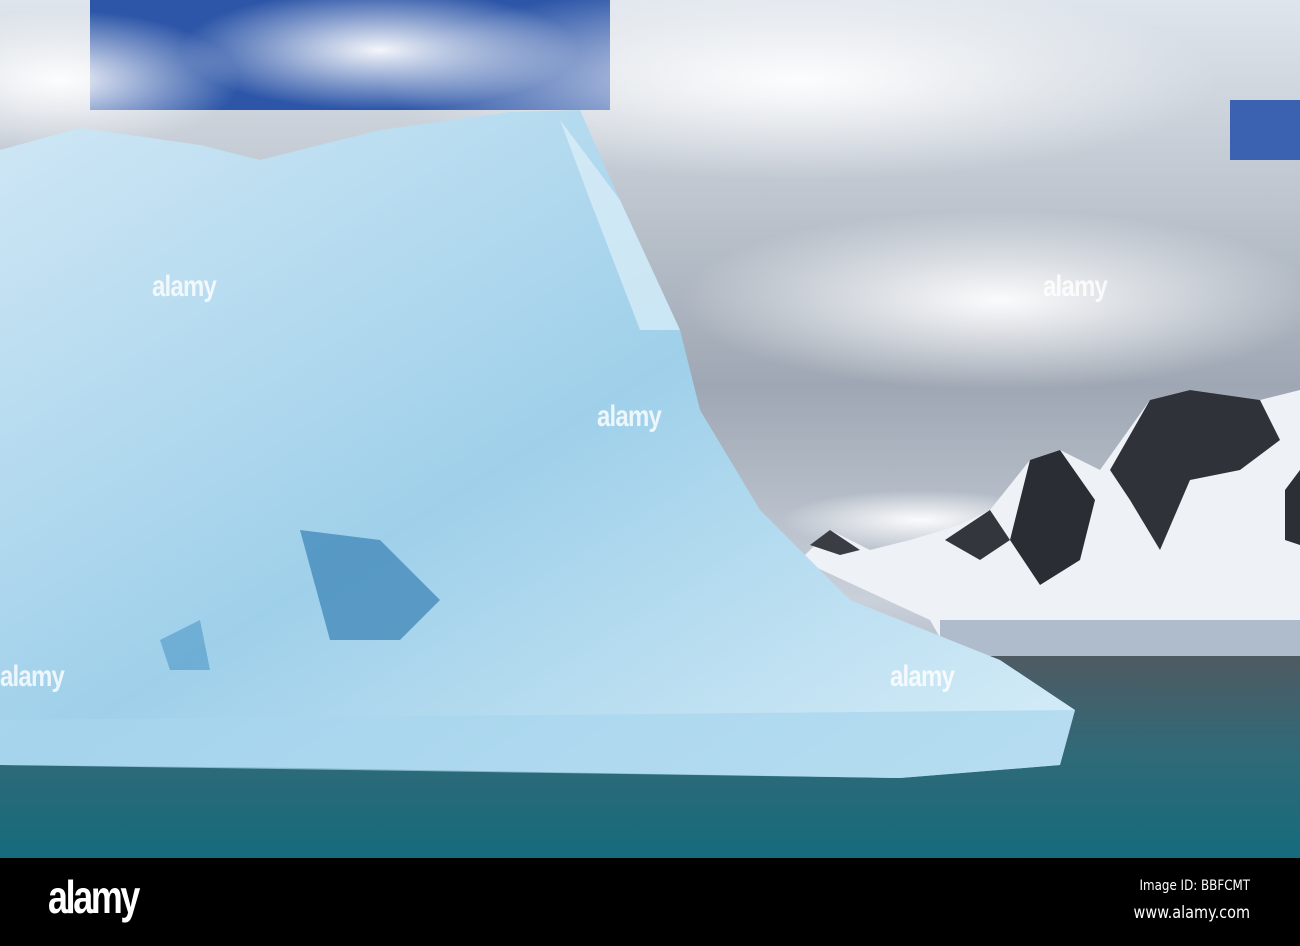 The width and height of the screenshot is (1300, 946). Describe the element at coordinates (1191, 913) in the screenshot. I see `website-link: www.alamy.com` at that location.